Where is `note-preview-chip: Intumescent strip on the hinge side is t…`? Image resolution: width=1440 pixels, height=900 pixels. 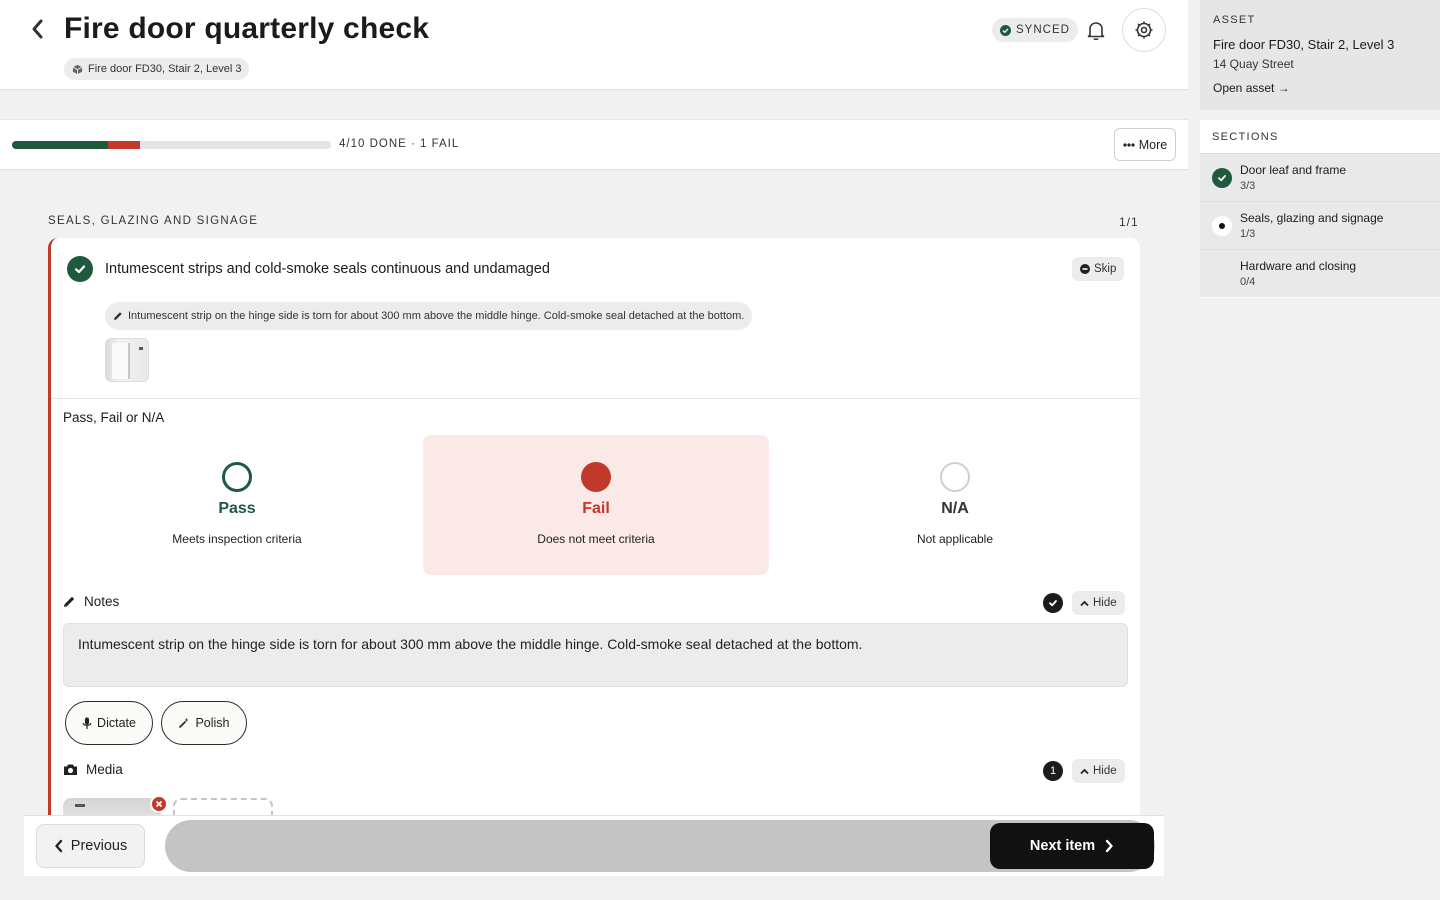
note-preview-chip: Intumescent strip on the hinge side is t… is located at coordinates (429, 316).